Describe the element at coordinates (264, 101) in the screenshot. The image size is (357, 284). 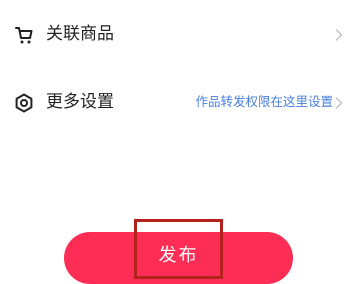
I see `forwarding-permission-hint: 作品转发权限在这里设置` at that location.